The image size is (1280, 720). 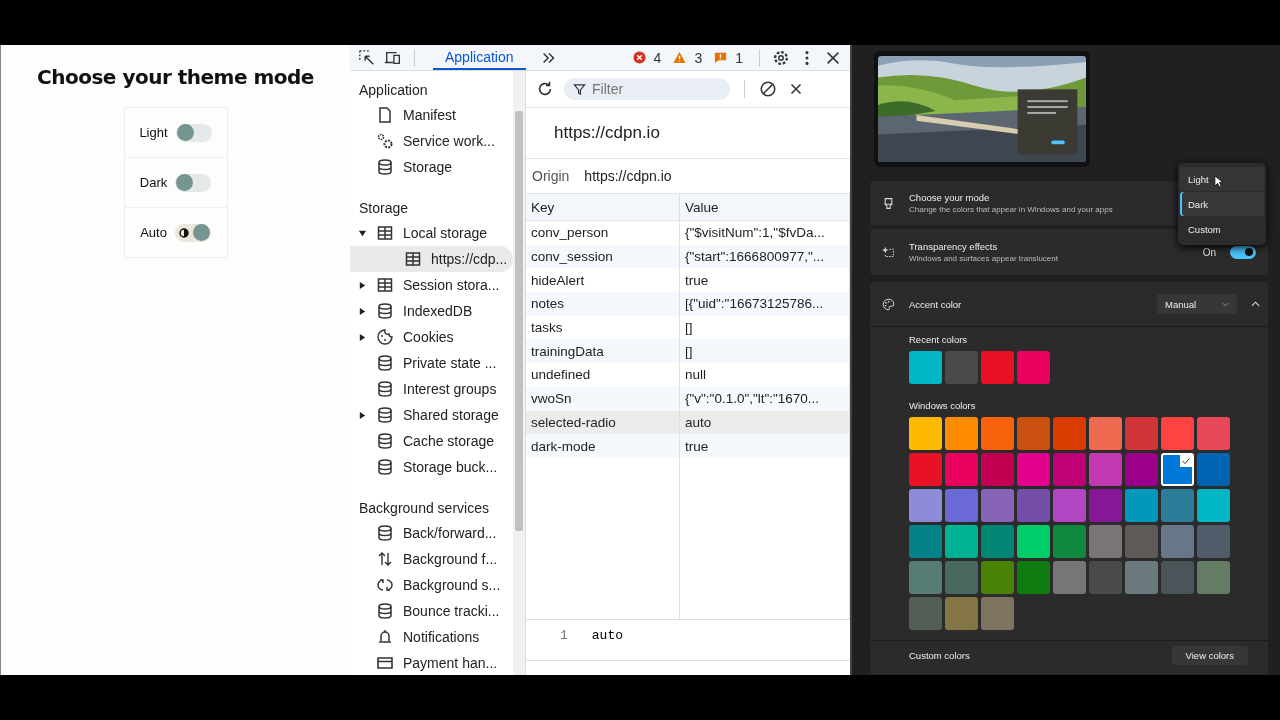 I want to click on column-header: Key, so click(x=603, y=207).